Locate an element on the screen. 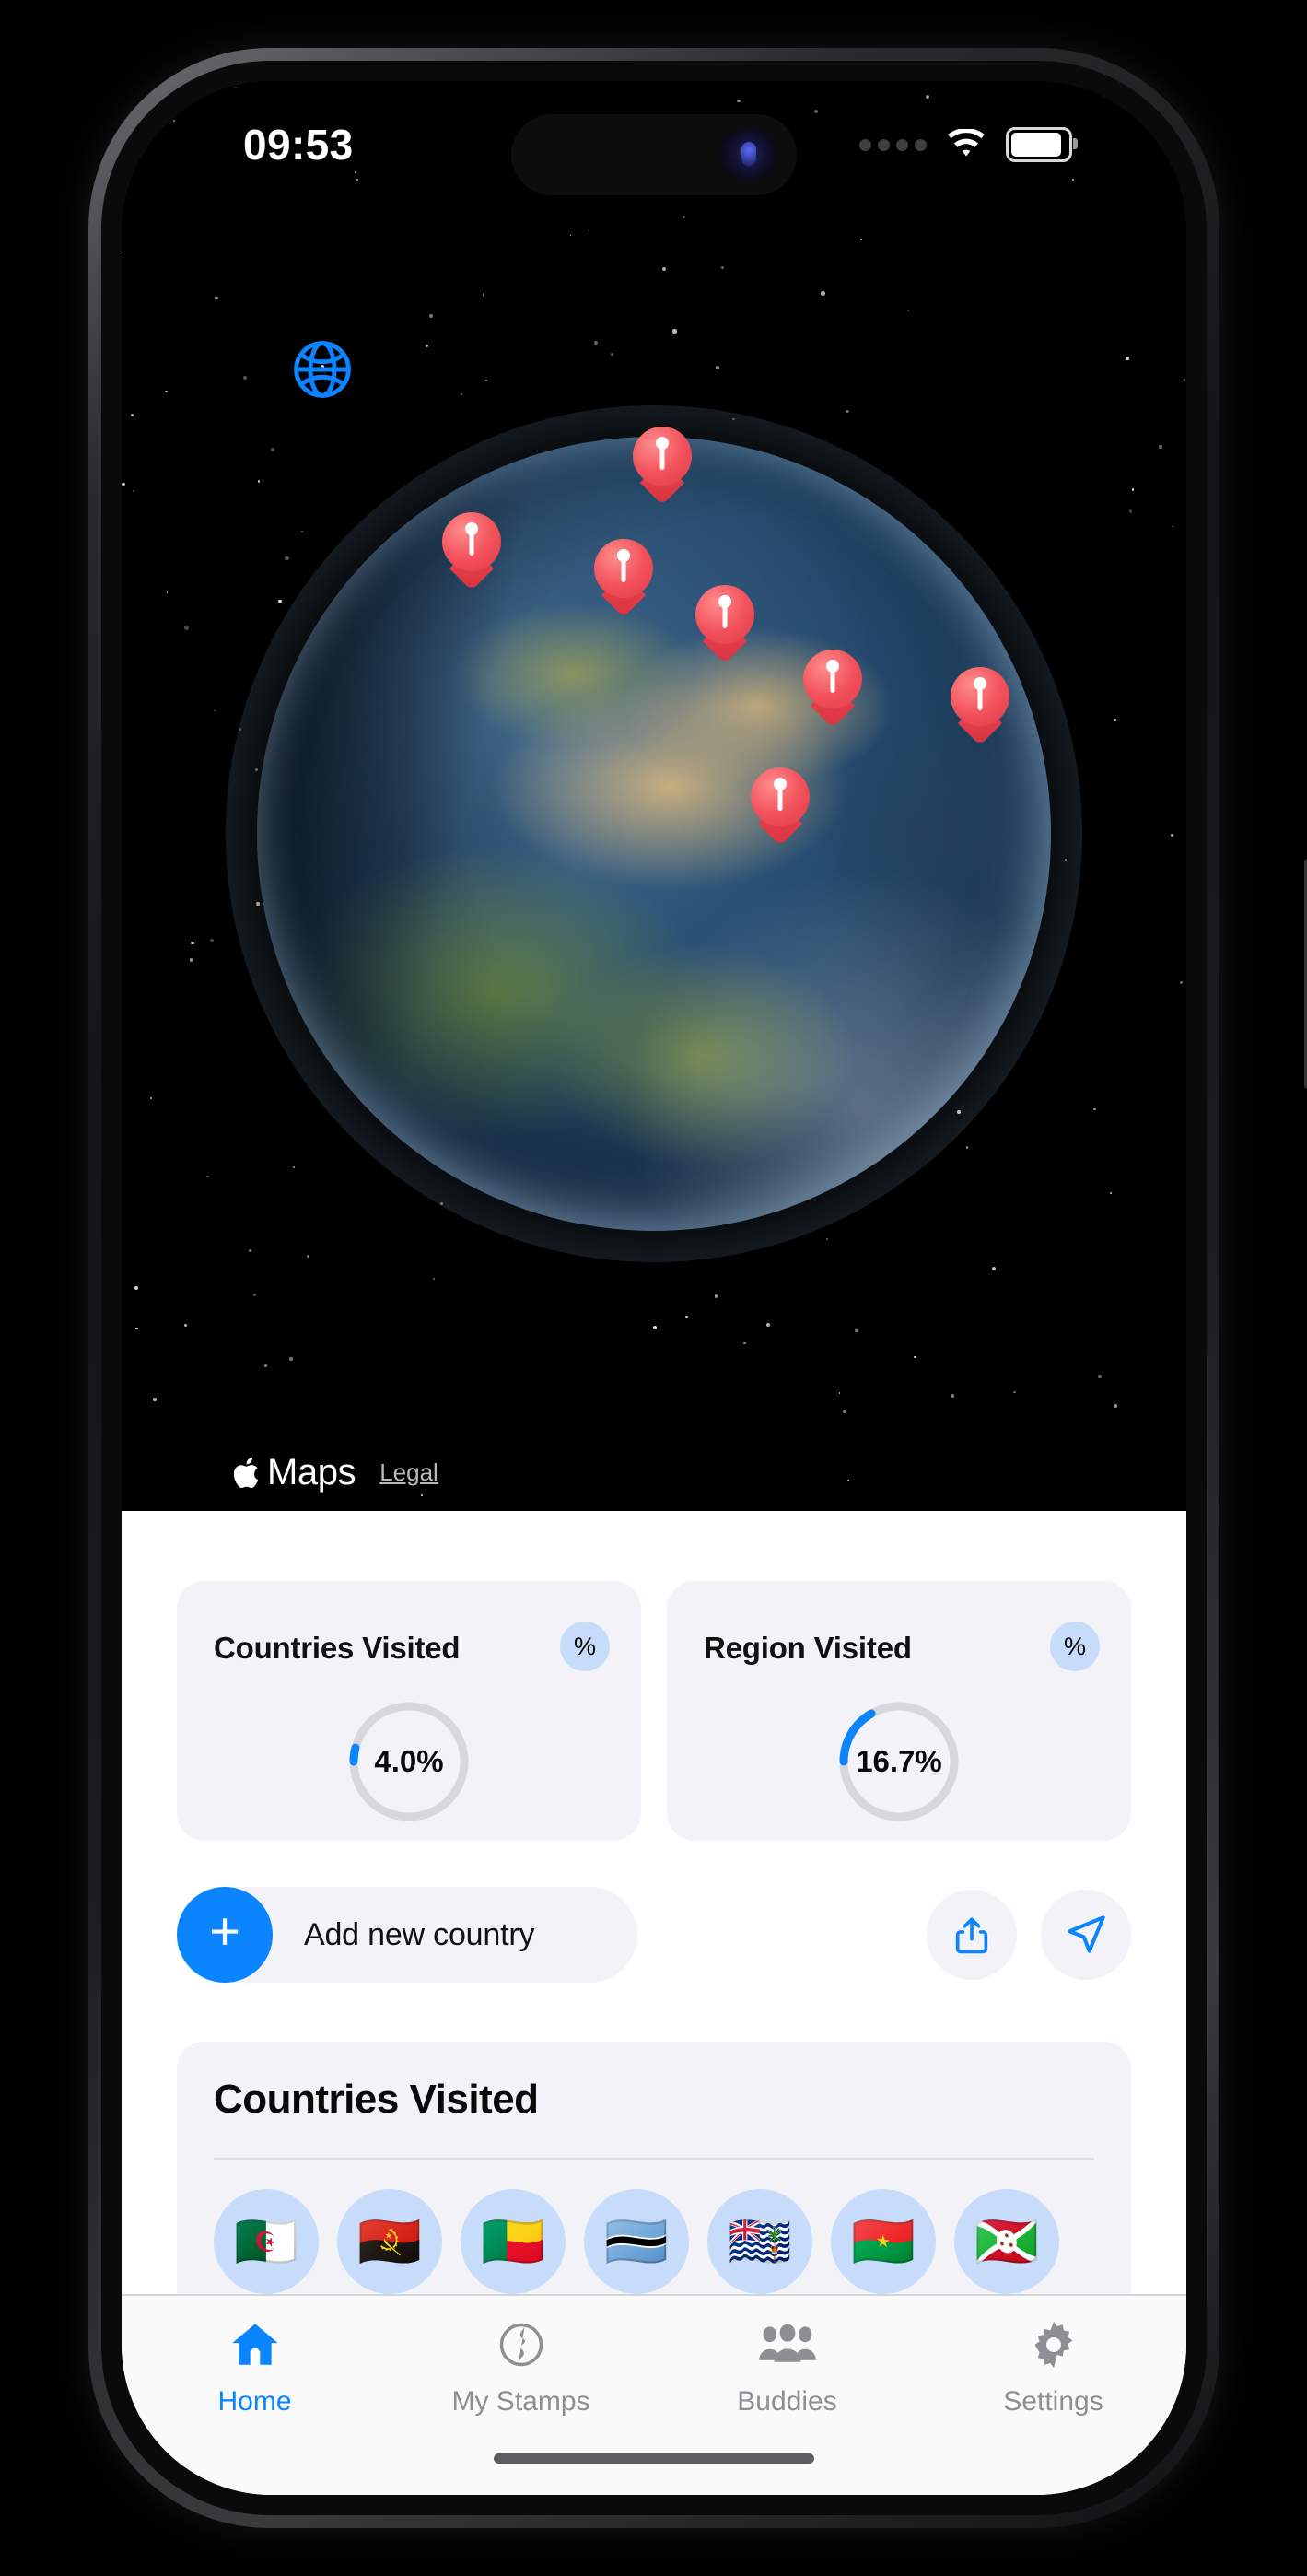 The image size is (1307, 2576). section-divider is located at coordinates (654, 2159).